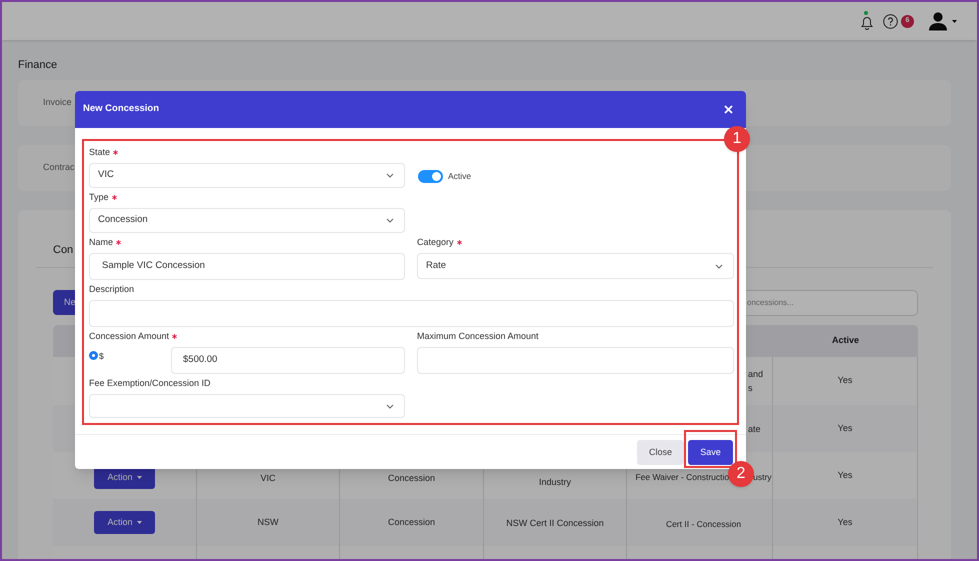 The image size is (979, 561). I want to click on card-label: Contrac, so click(59, 167).